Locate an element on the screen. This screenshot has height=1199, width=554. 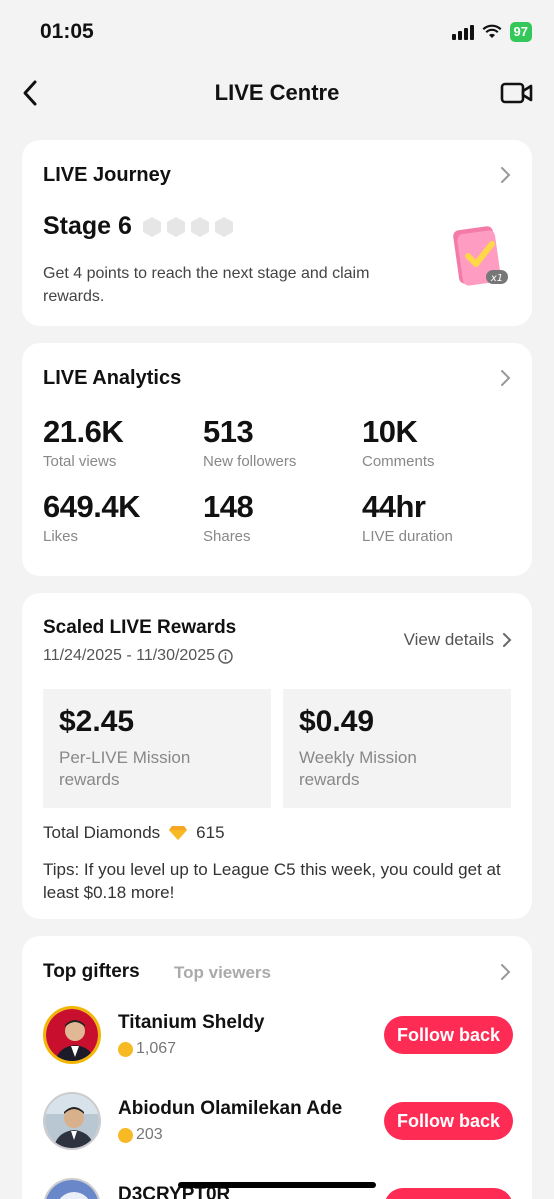
stat-label: Total views is located at coordinates (80, 461).